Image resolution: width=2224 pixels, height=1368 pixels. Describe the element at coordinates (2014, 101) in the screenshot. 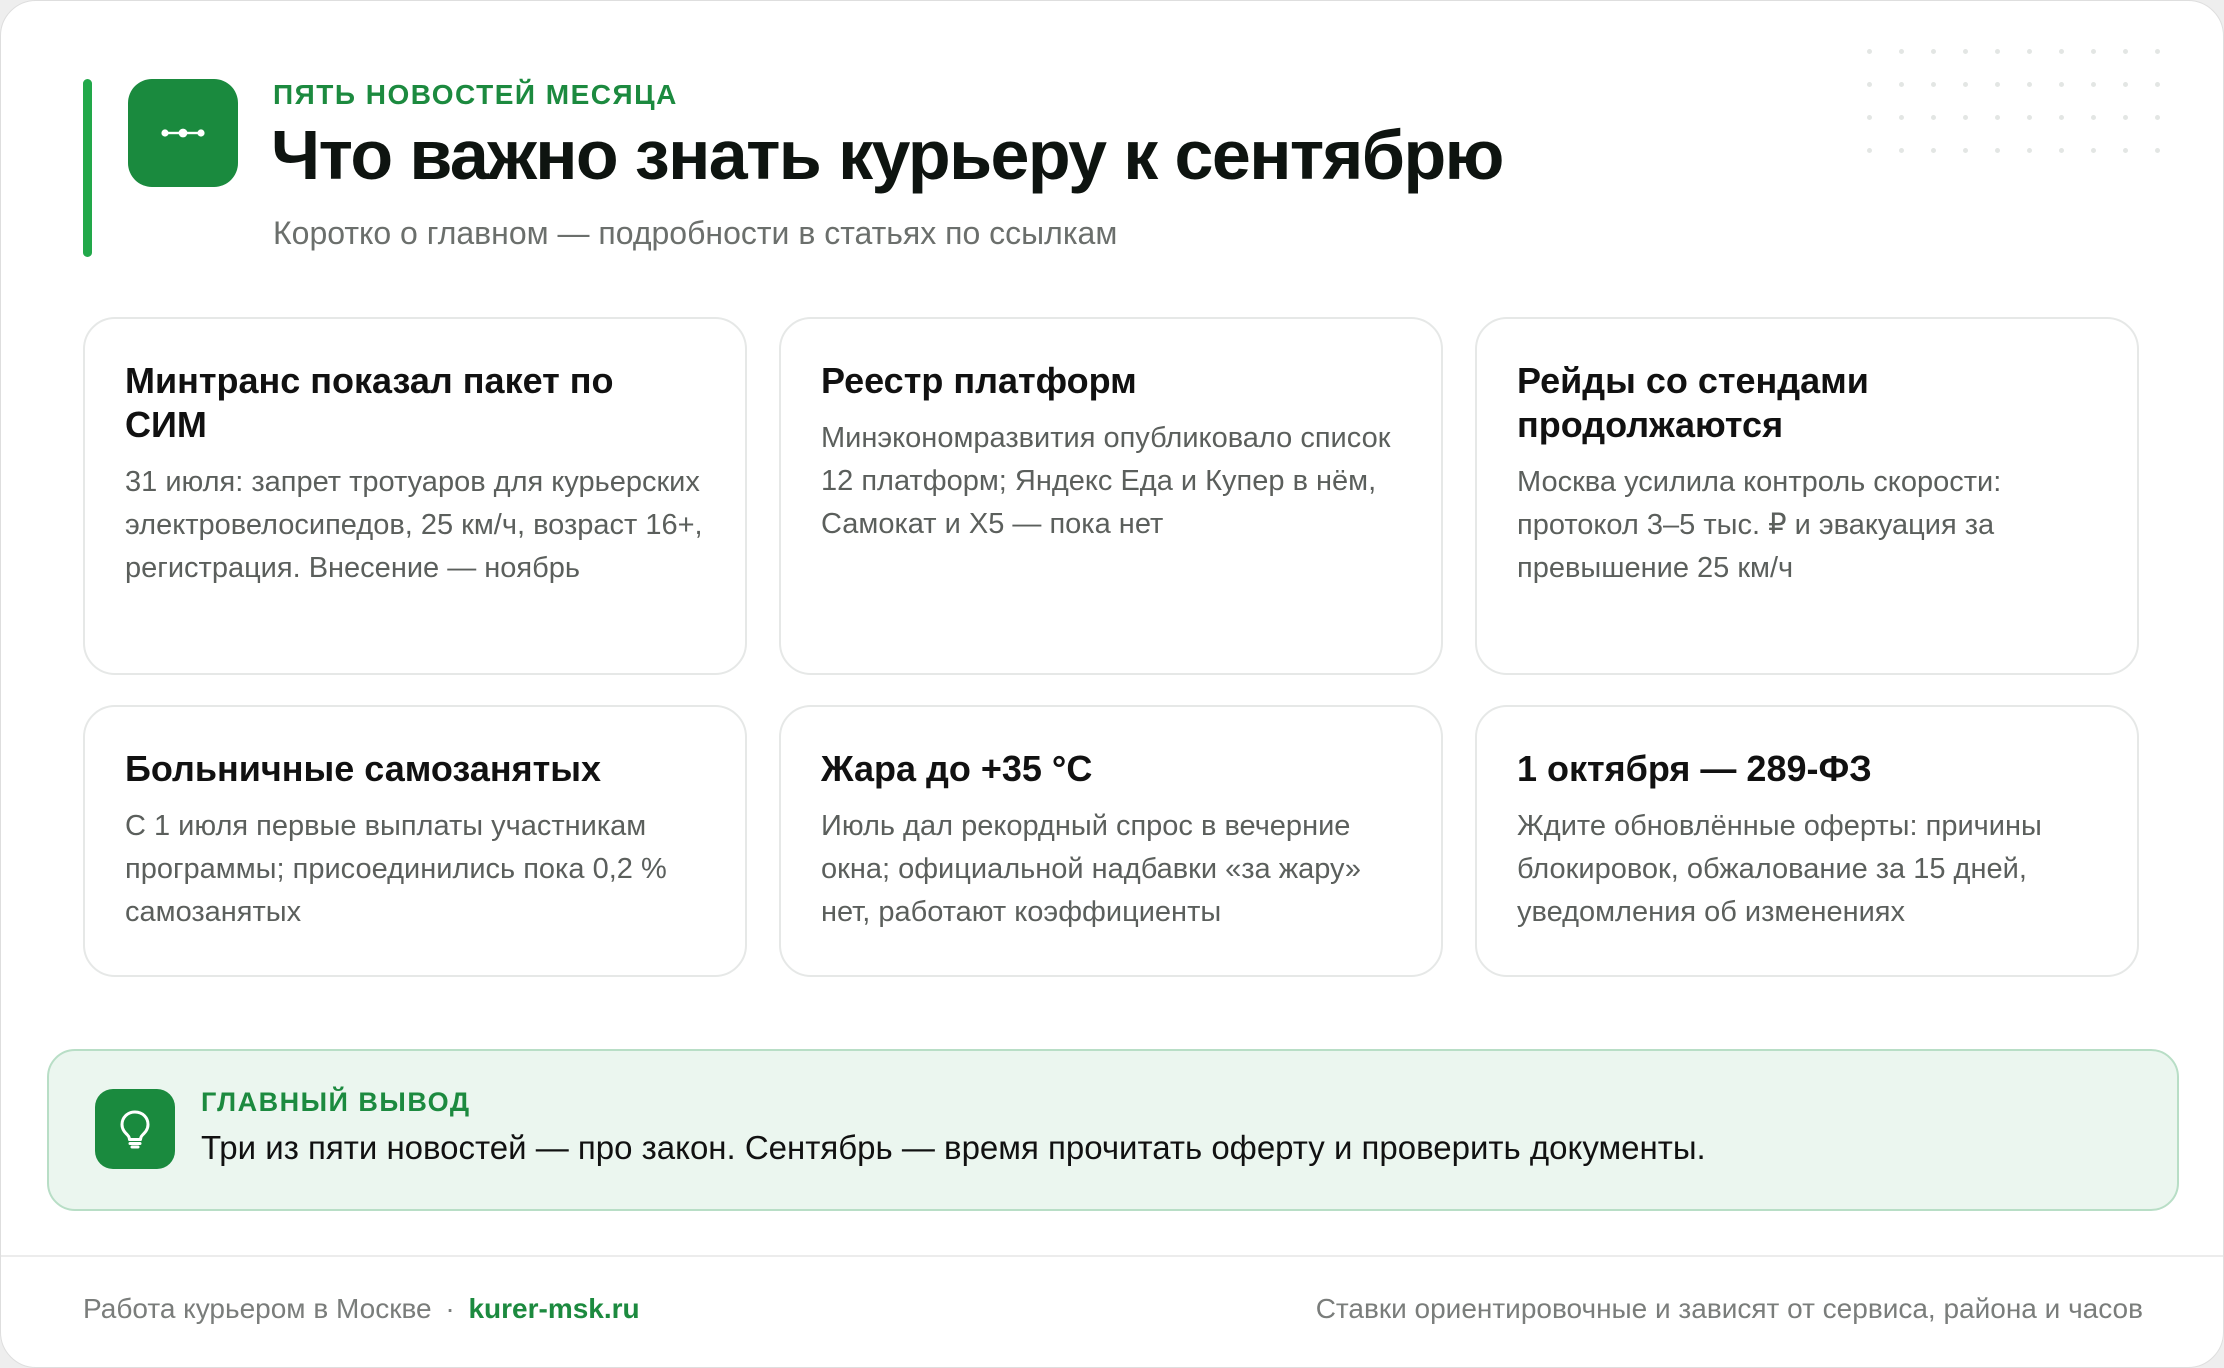

I see `decorative-dot-grid` at that location.